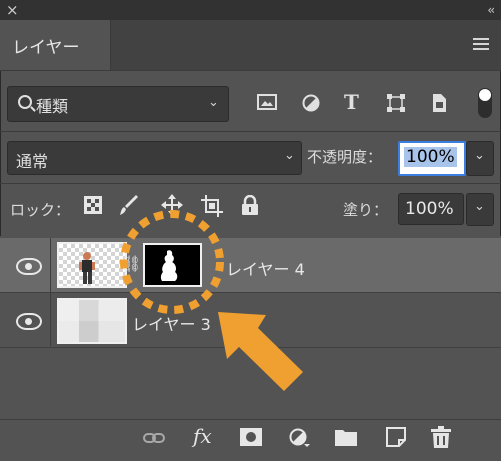 The image size is (501, 461). I want to click on trash-icon, so click(441, 437).